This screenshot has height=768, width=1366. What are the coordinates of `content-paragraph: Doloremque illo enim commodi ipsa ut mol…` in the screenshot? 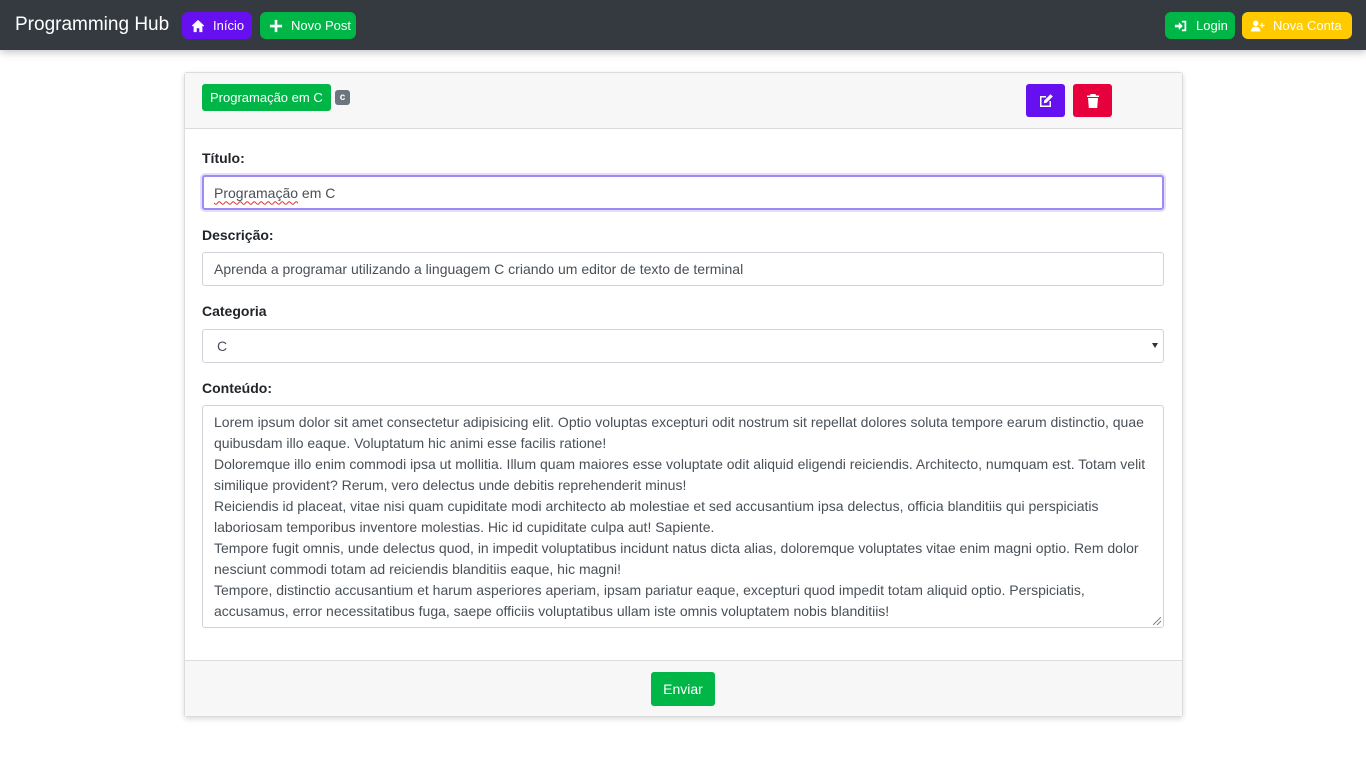 It's located at (680, 474).